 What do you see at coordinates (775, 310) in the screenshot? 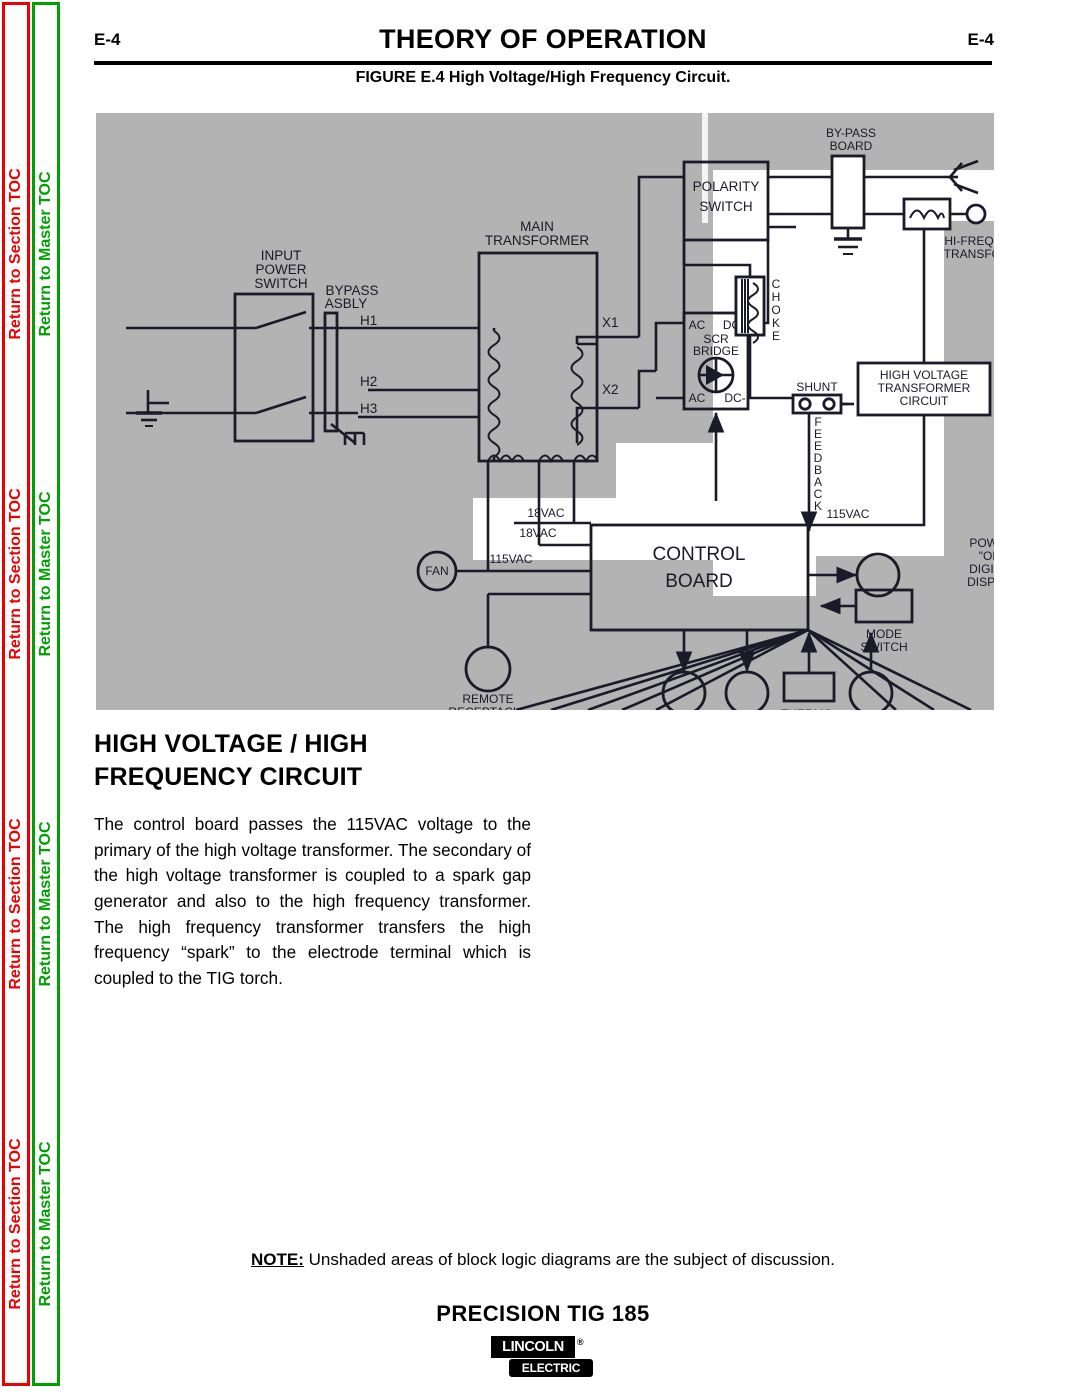
I see `choke-letter-o: O` at bounding box center [775, 310].